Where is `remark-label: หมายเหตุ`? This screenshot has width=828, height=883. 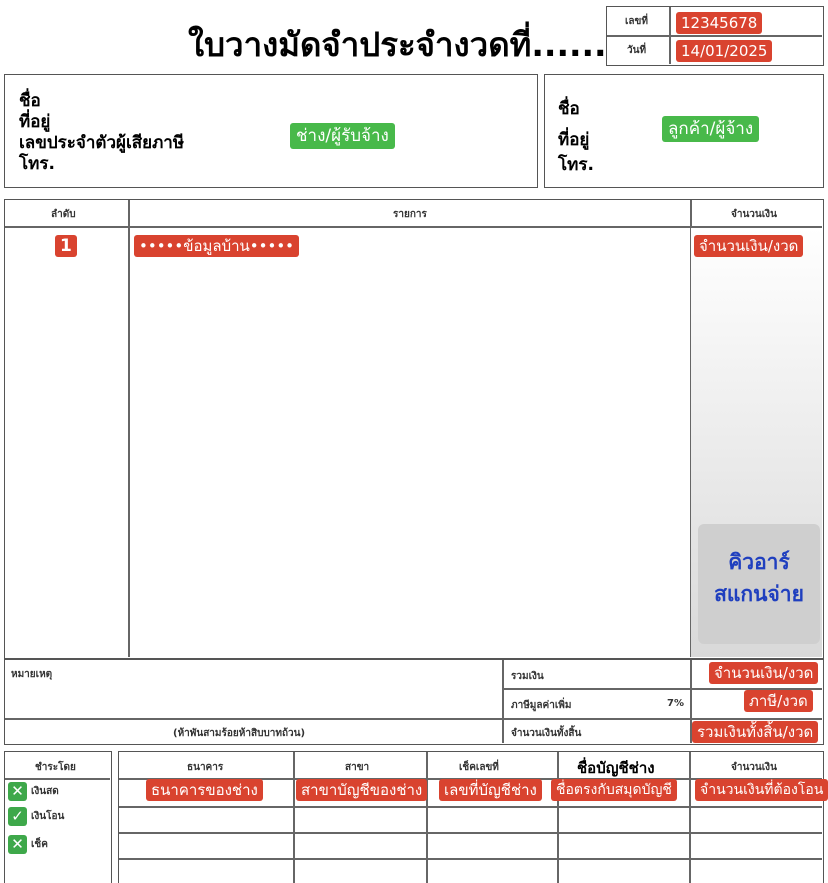 remark-label: หมายเหตุ is located at coordinates (32, 674).